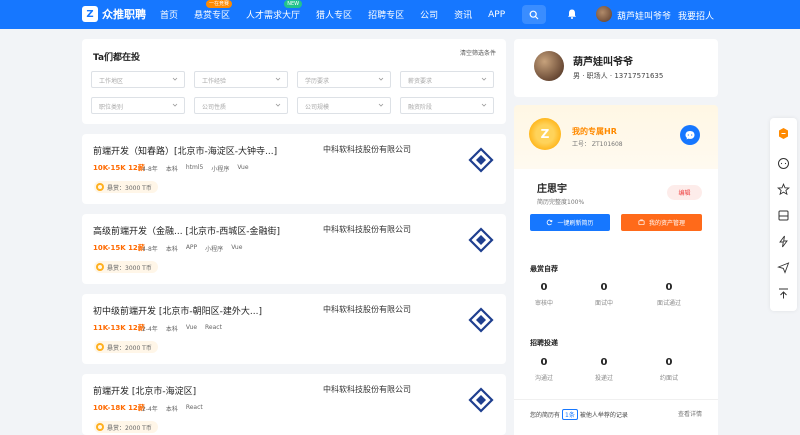 The image size is (800, 435). I want to click on star-icon, so click(783, 189).